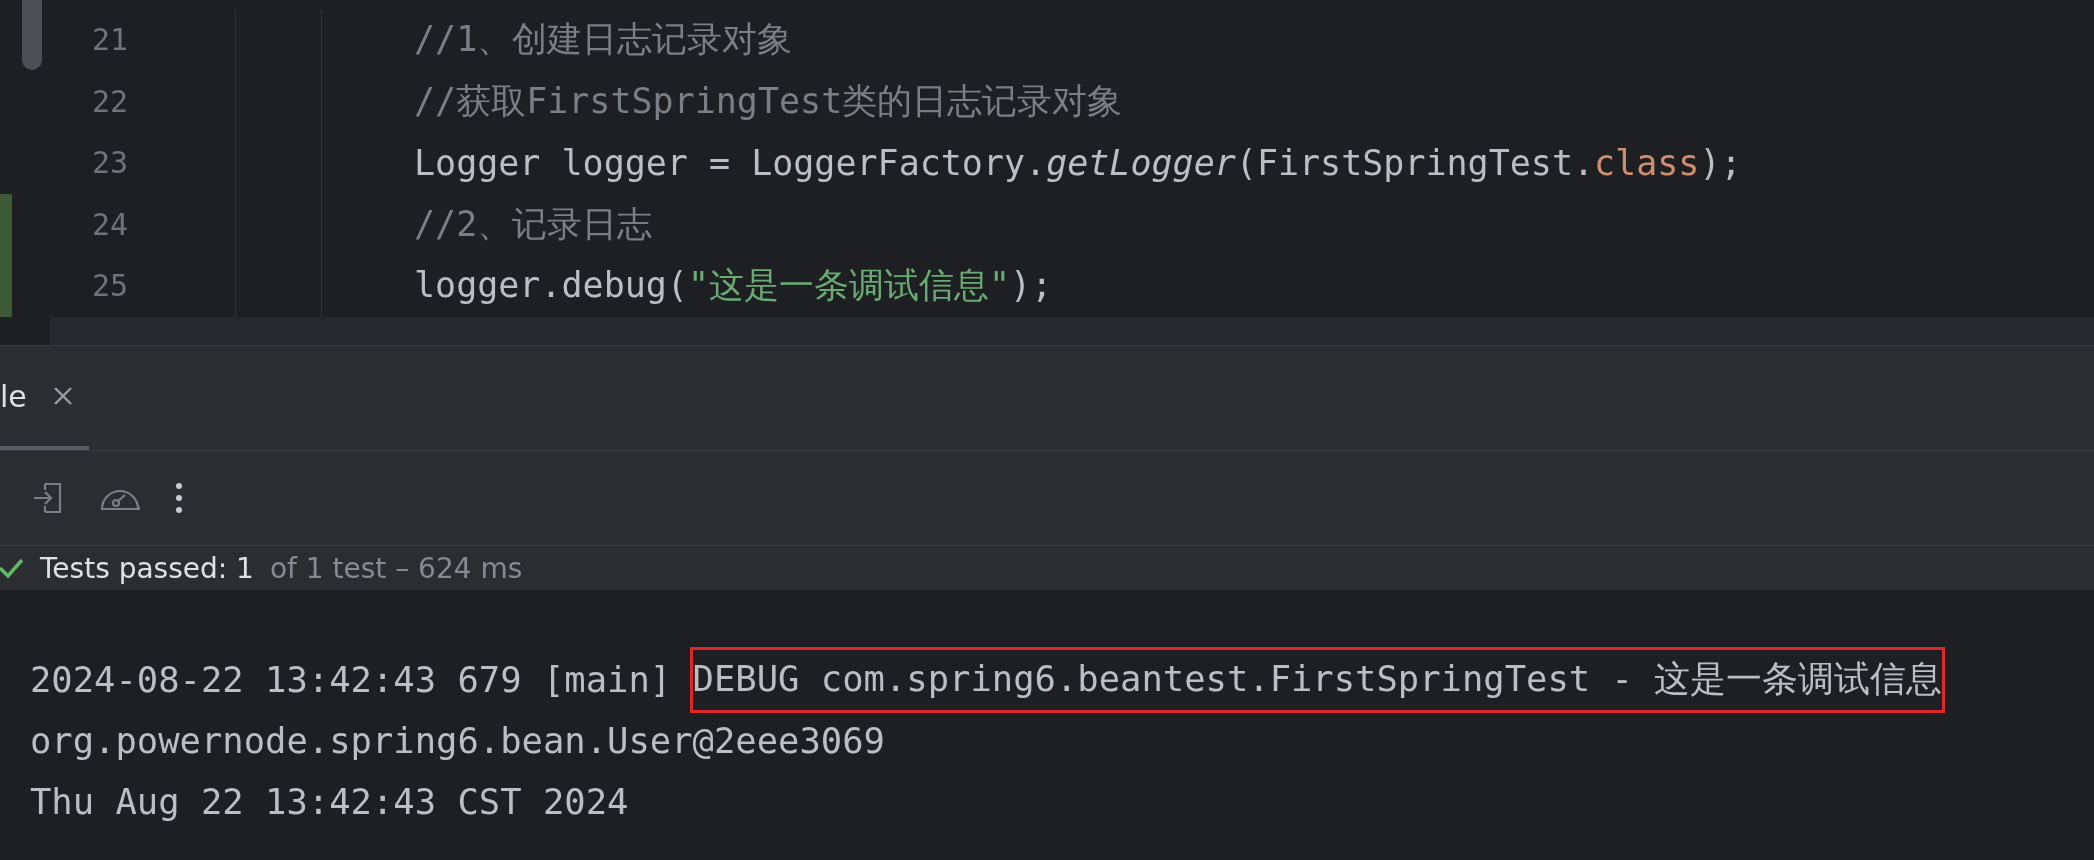 The image size is (2094, 860). Describe the element at coordinates (147, 568) in the screenshot. I see `status-label: Tests passed: 1` at that location.